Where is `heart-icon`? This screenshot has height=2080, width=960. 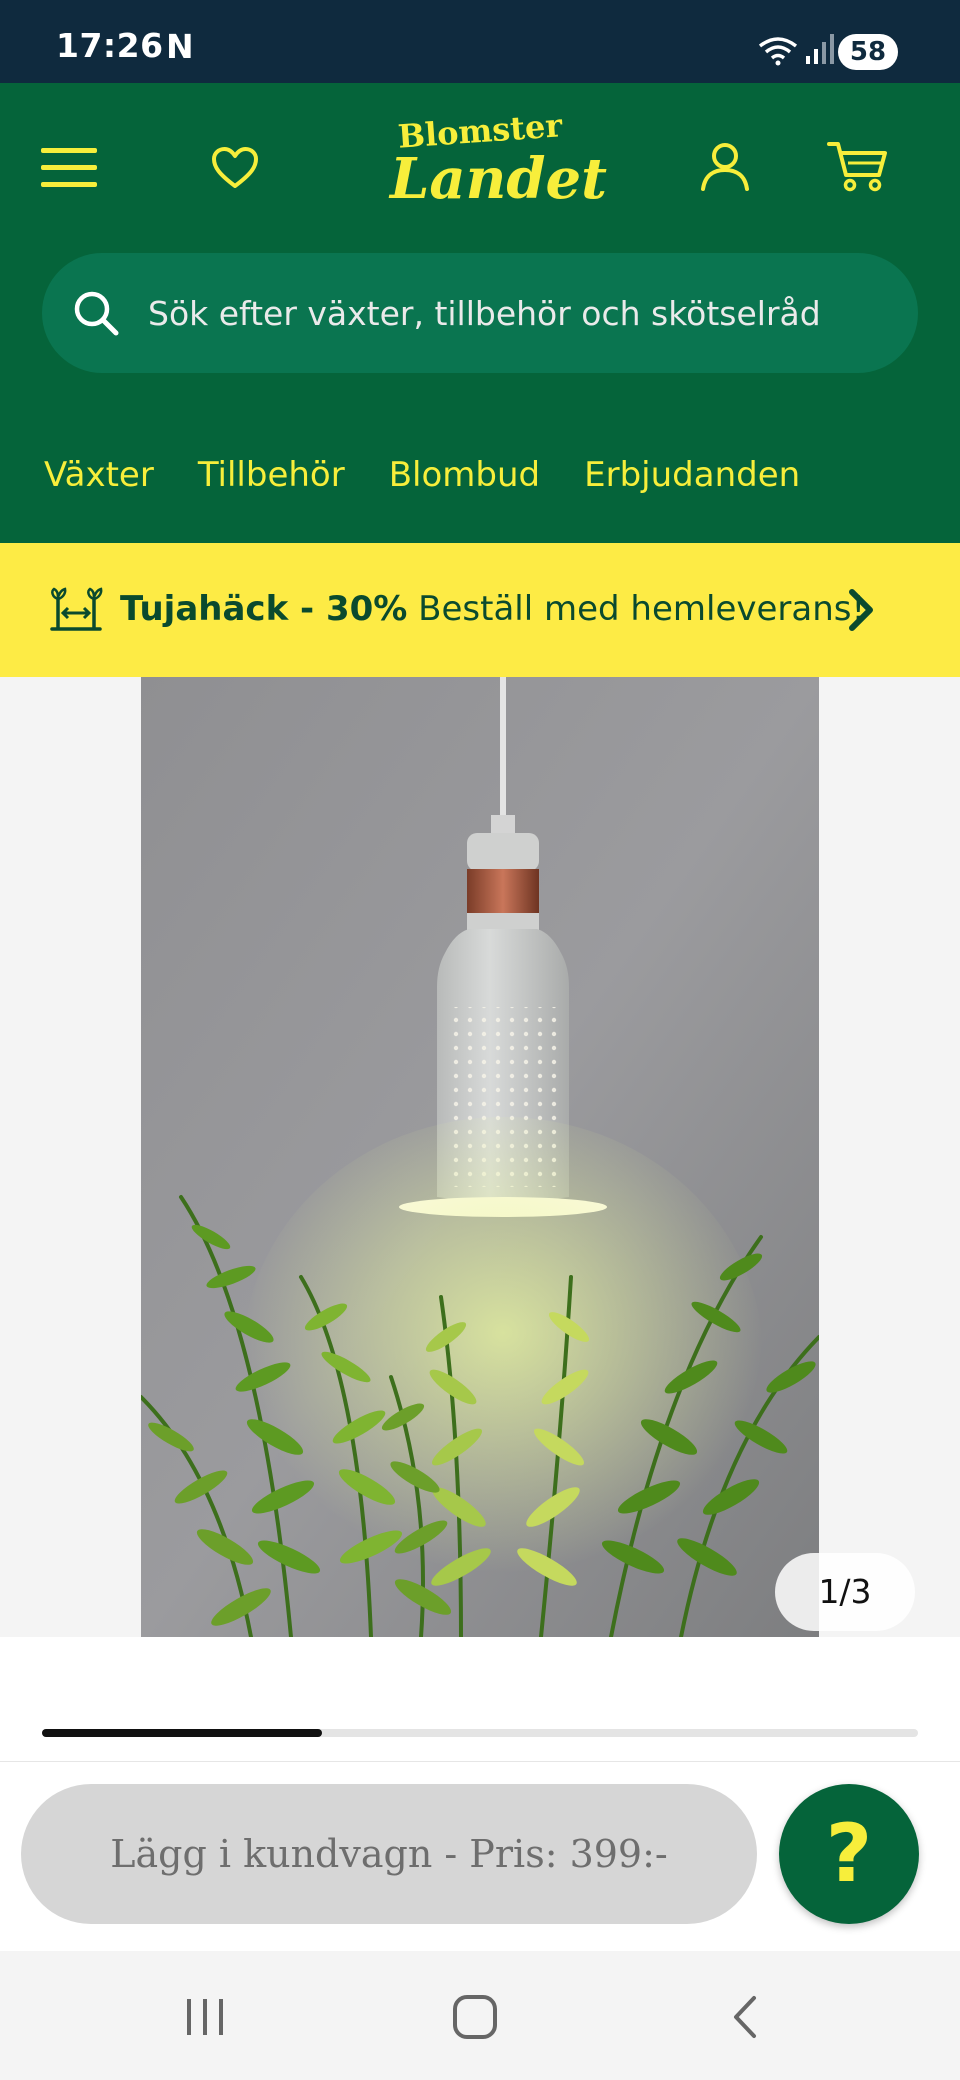
heart-icon is located at coordinates (235, 167).